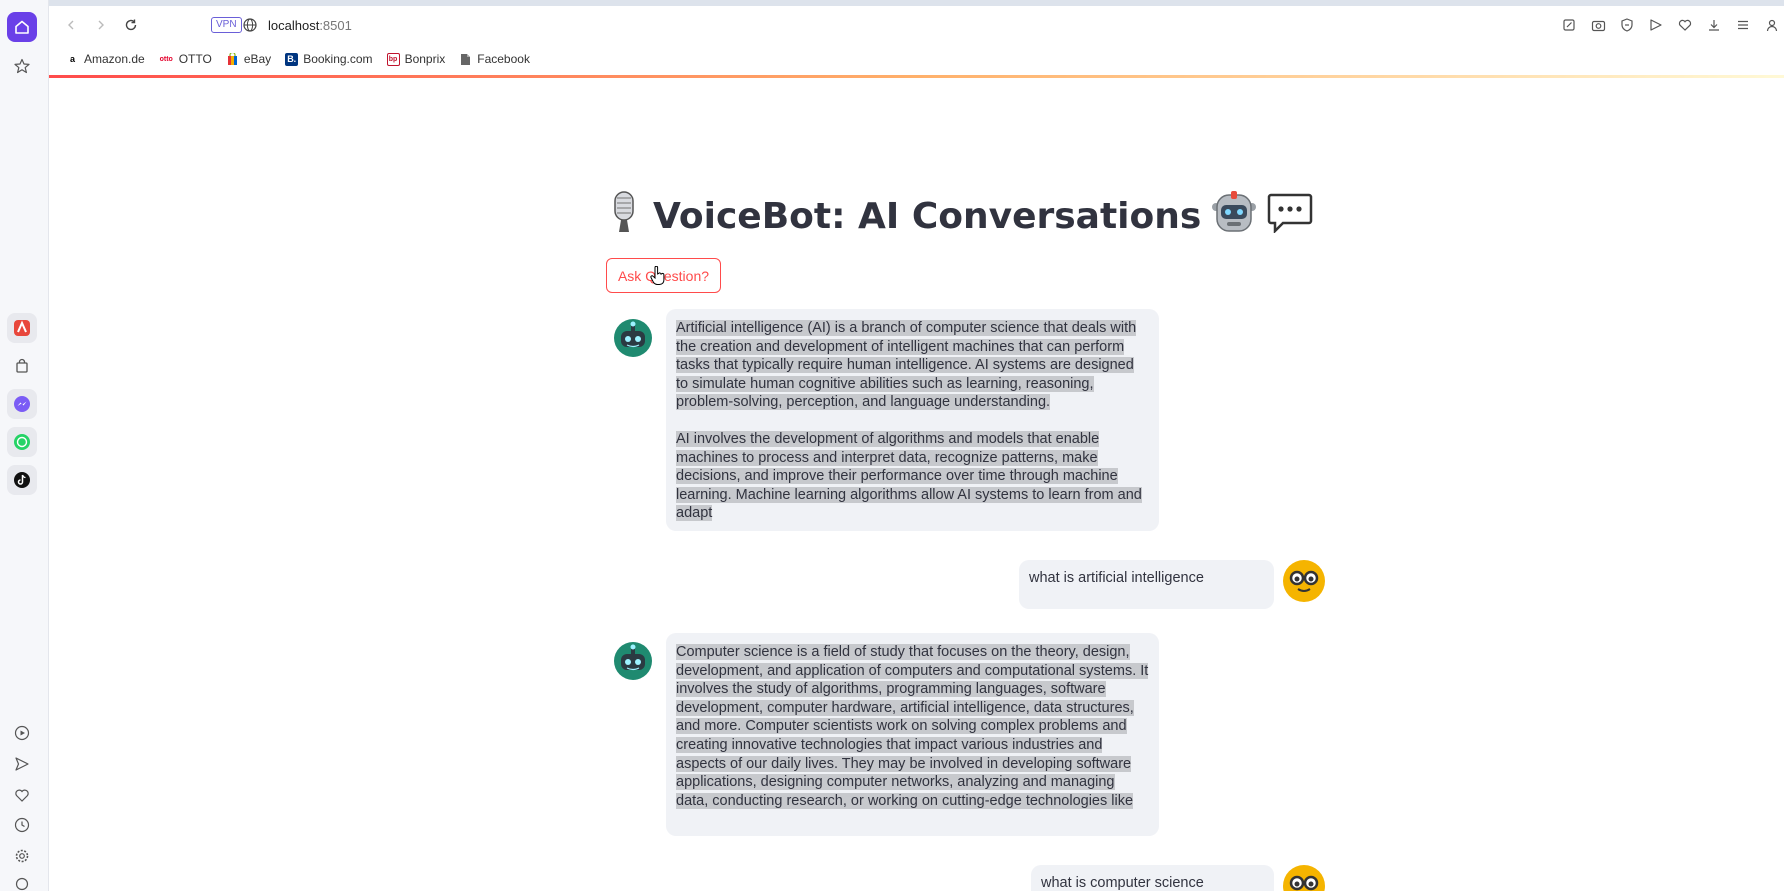 The image size is (1784, 891). What do you see at coordinates (916, 24) in the screenshot?
I see `browser-toolbar: VPN localhost:8501` at bounding box center [916, 24].